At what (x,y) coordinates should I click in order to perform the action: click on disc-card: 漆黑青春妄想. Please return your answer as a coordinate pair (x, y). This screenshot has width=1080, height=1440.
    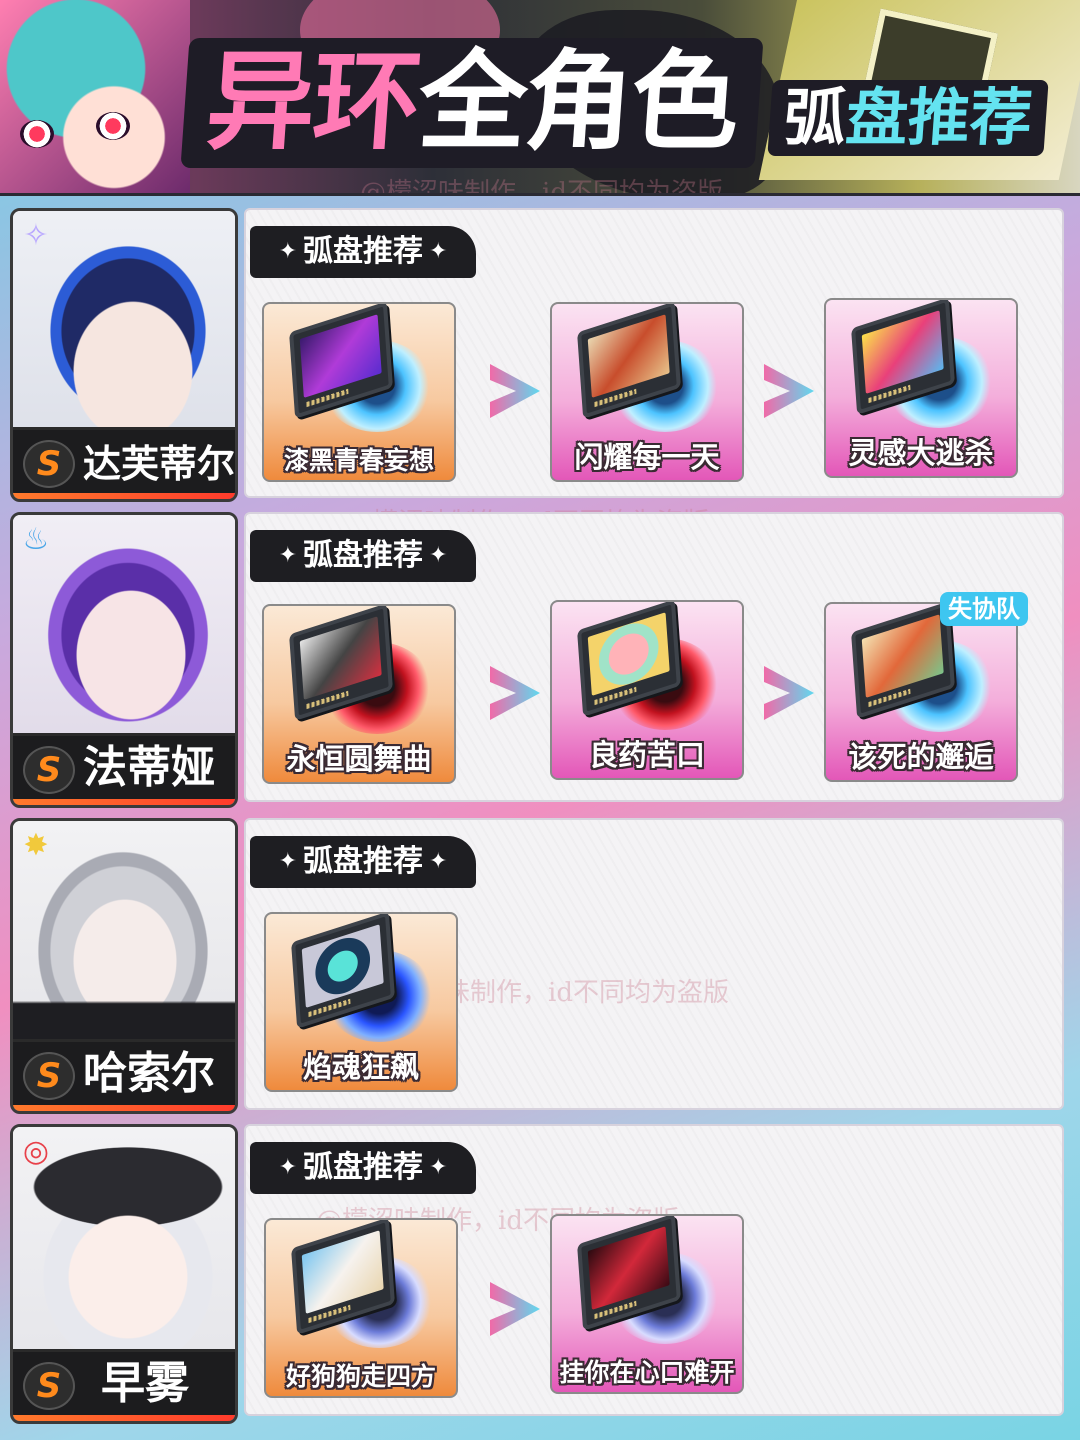
    Looking at the image, I should click on (359, 392).